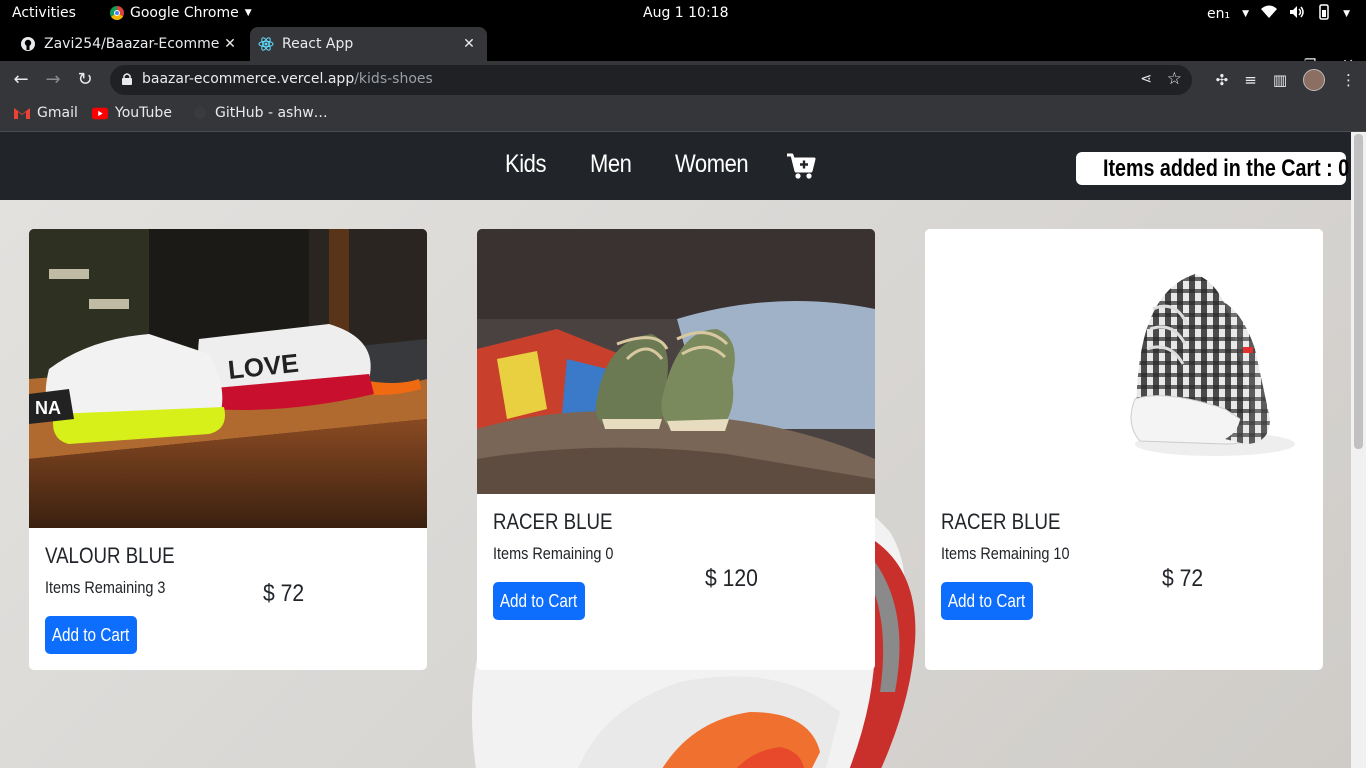 This screenshot has width=1366, height=768. I want to click on volume-icon, so click(1297, 14).